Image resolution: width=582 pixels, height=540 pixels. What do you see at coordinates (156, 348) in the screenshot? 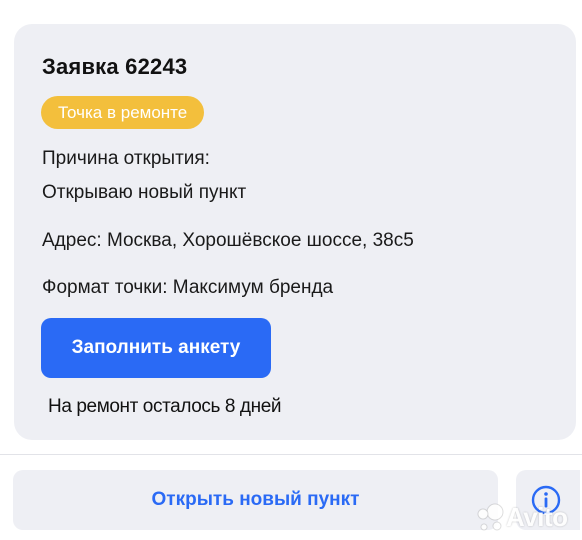
I see `fill-form-button: Заполнить анкету` at bounding box center [156, 348].